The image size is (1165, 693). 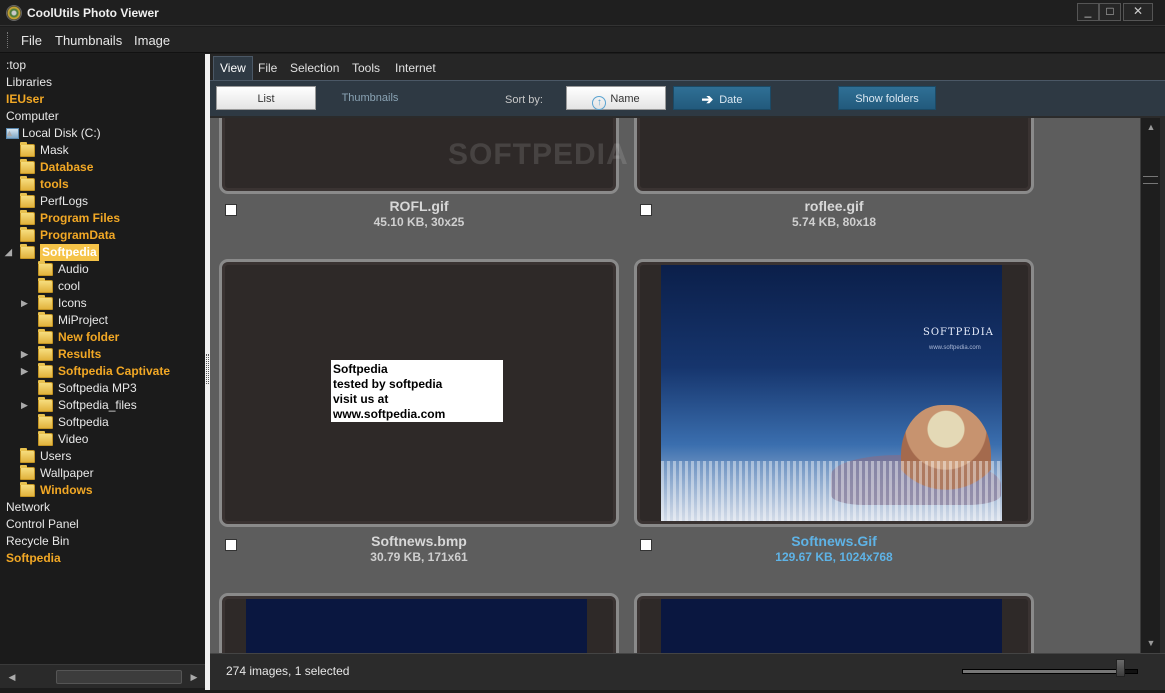 I want to click on tab-internet: Internet, so click(x=415, y=68).